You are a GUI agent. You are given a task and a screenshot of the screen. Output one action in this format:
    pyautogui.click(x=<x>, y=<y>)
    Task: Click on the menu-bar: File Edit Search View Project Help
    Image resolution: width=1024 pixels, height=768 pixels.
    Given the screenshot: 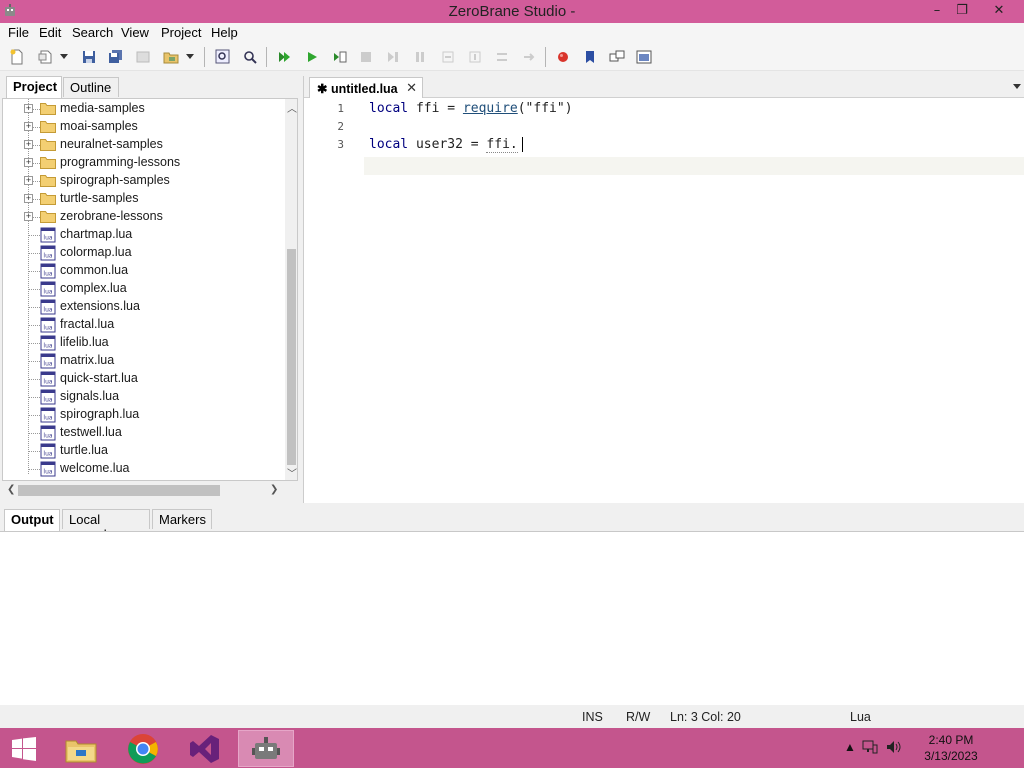 What is the action you would take?
    pyautogui.click(x=512, y=33)
    